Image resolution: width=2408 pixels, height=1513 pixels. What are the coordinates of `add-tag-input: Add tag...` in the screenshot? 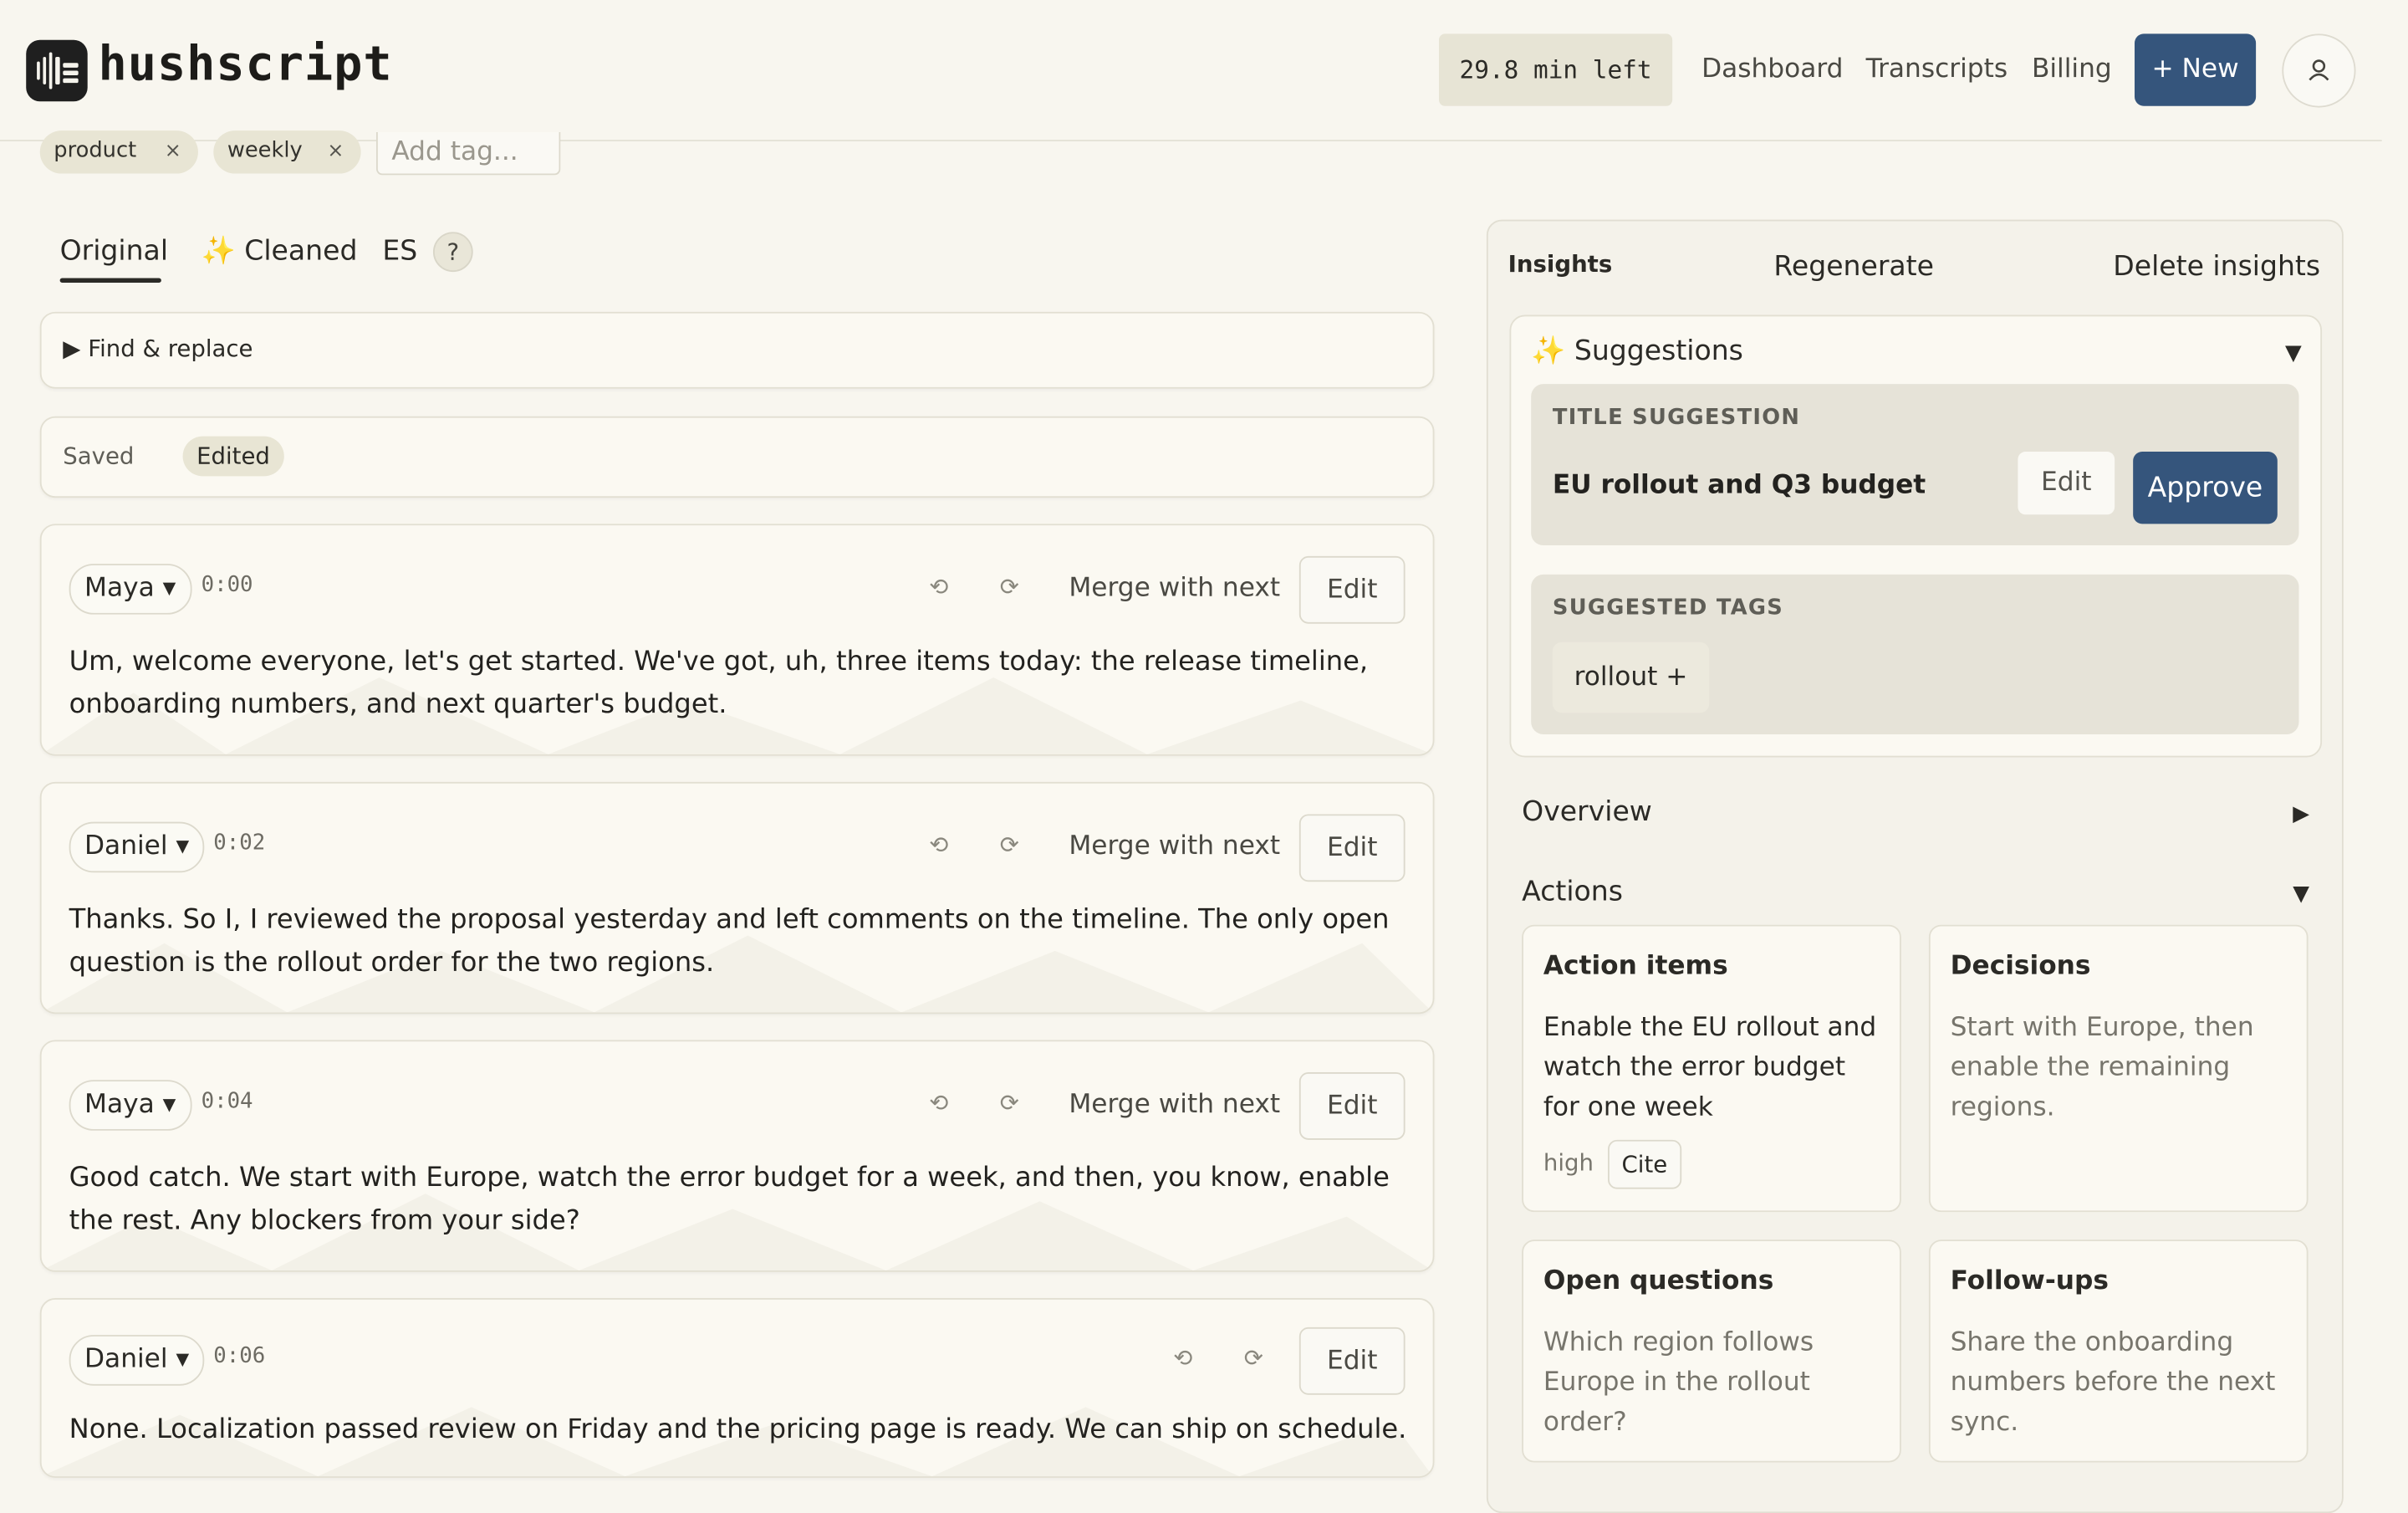 It's located at (468, 153).